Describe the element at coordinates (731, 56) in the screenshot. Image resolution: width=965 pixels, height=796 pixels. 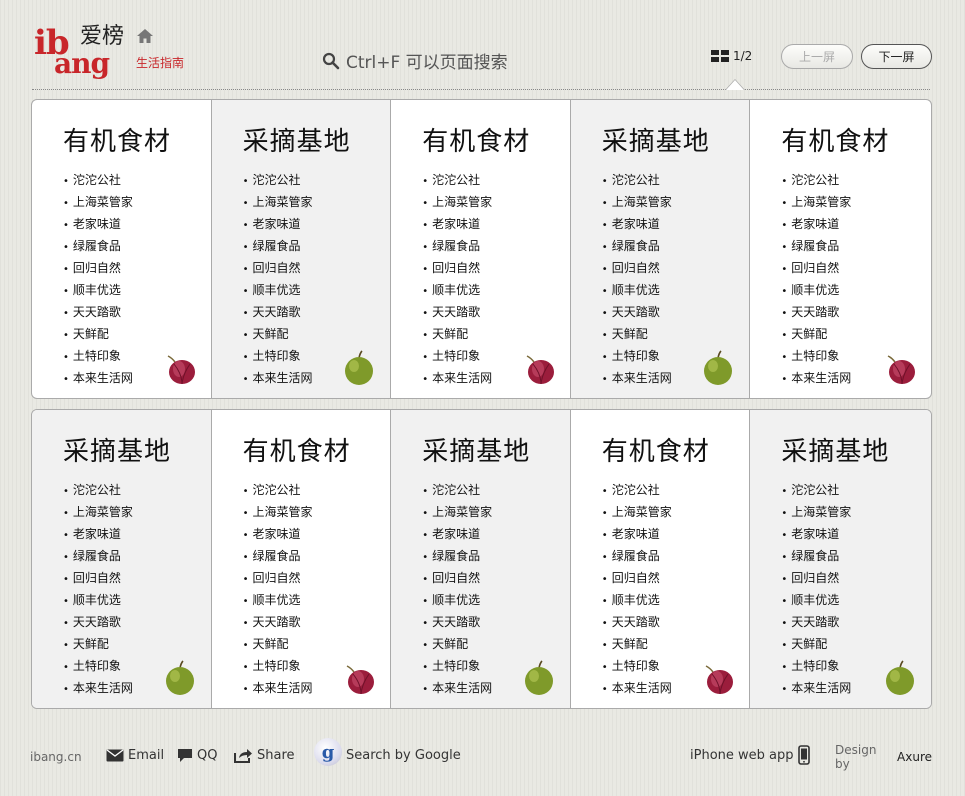
I see `page-indicator: 1/2` at that location.